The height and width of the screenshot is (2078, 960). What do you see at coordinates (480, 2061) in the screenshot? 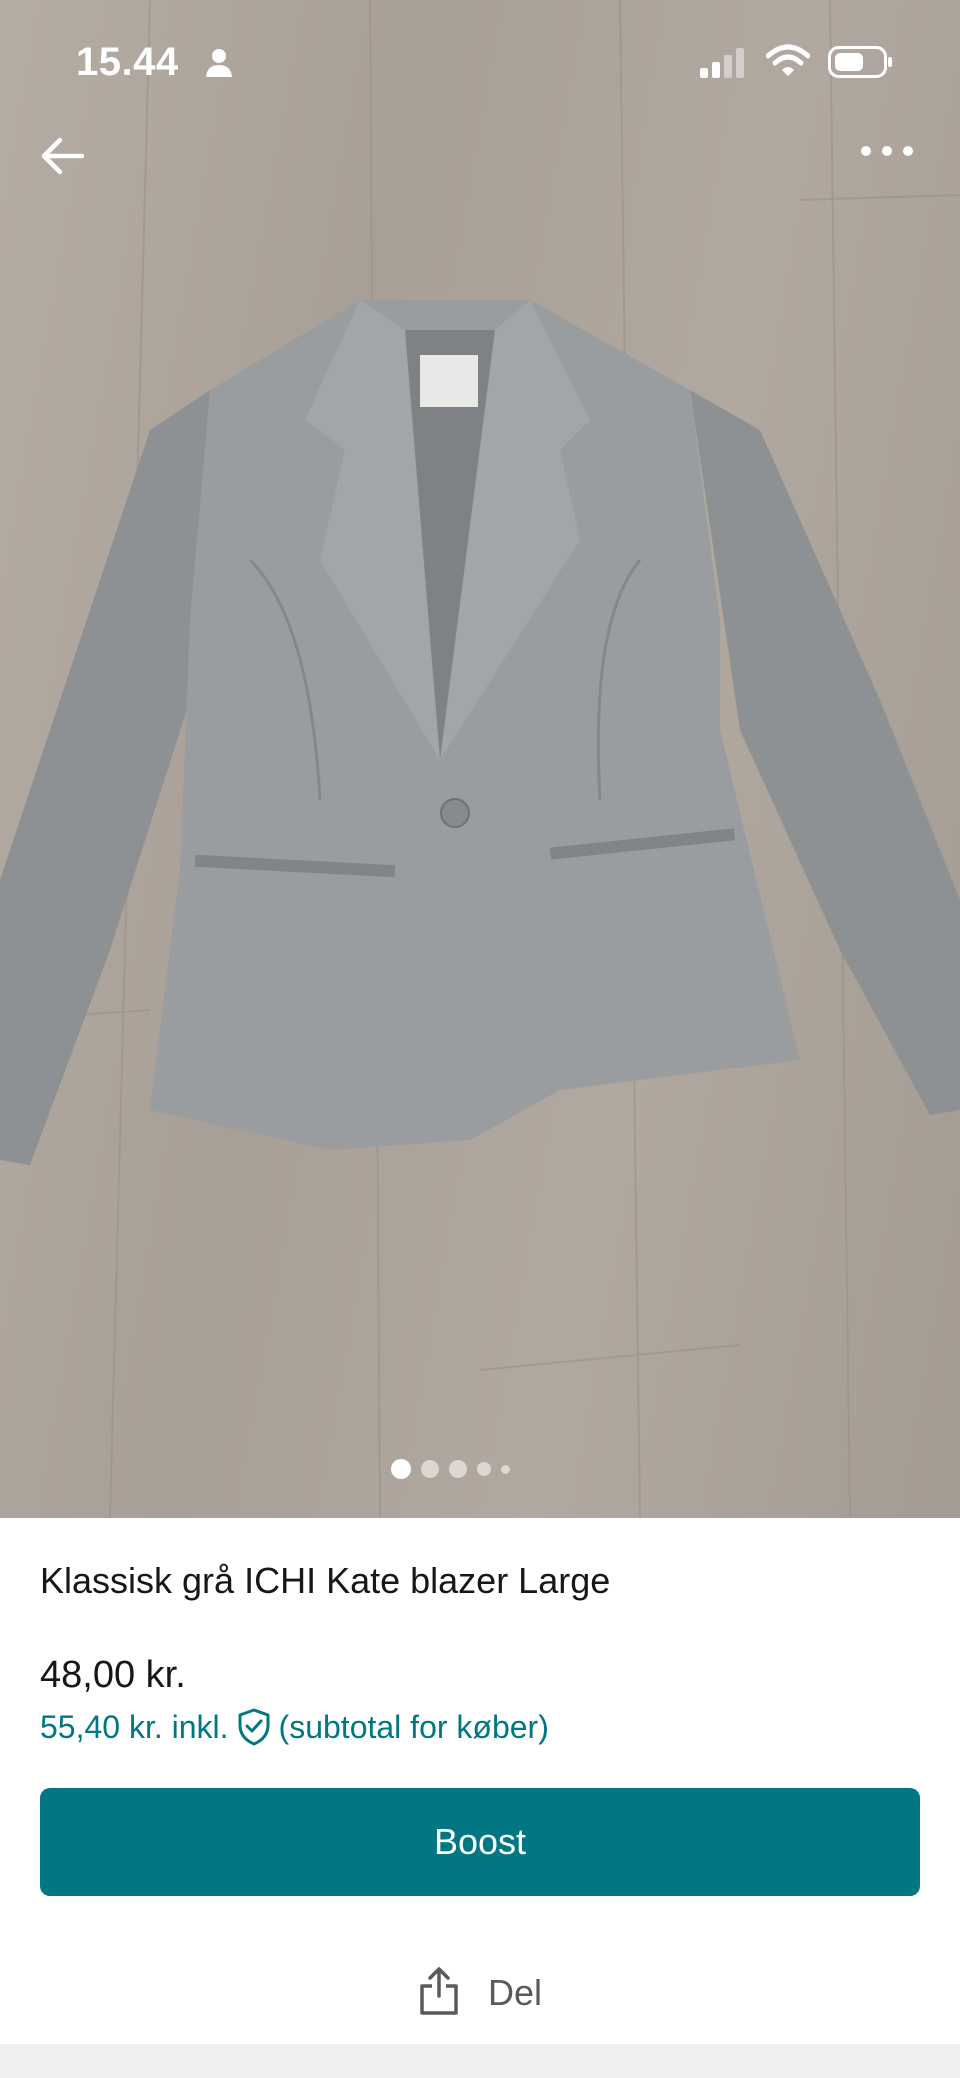
I see `bottom-strip` at bounding box center [480, 2061].